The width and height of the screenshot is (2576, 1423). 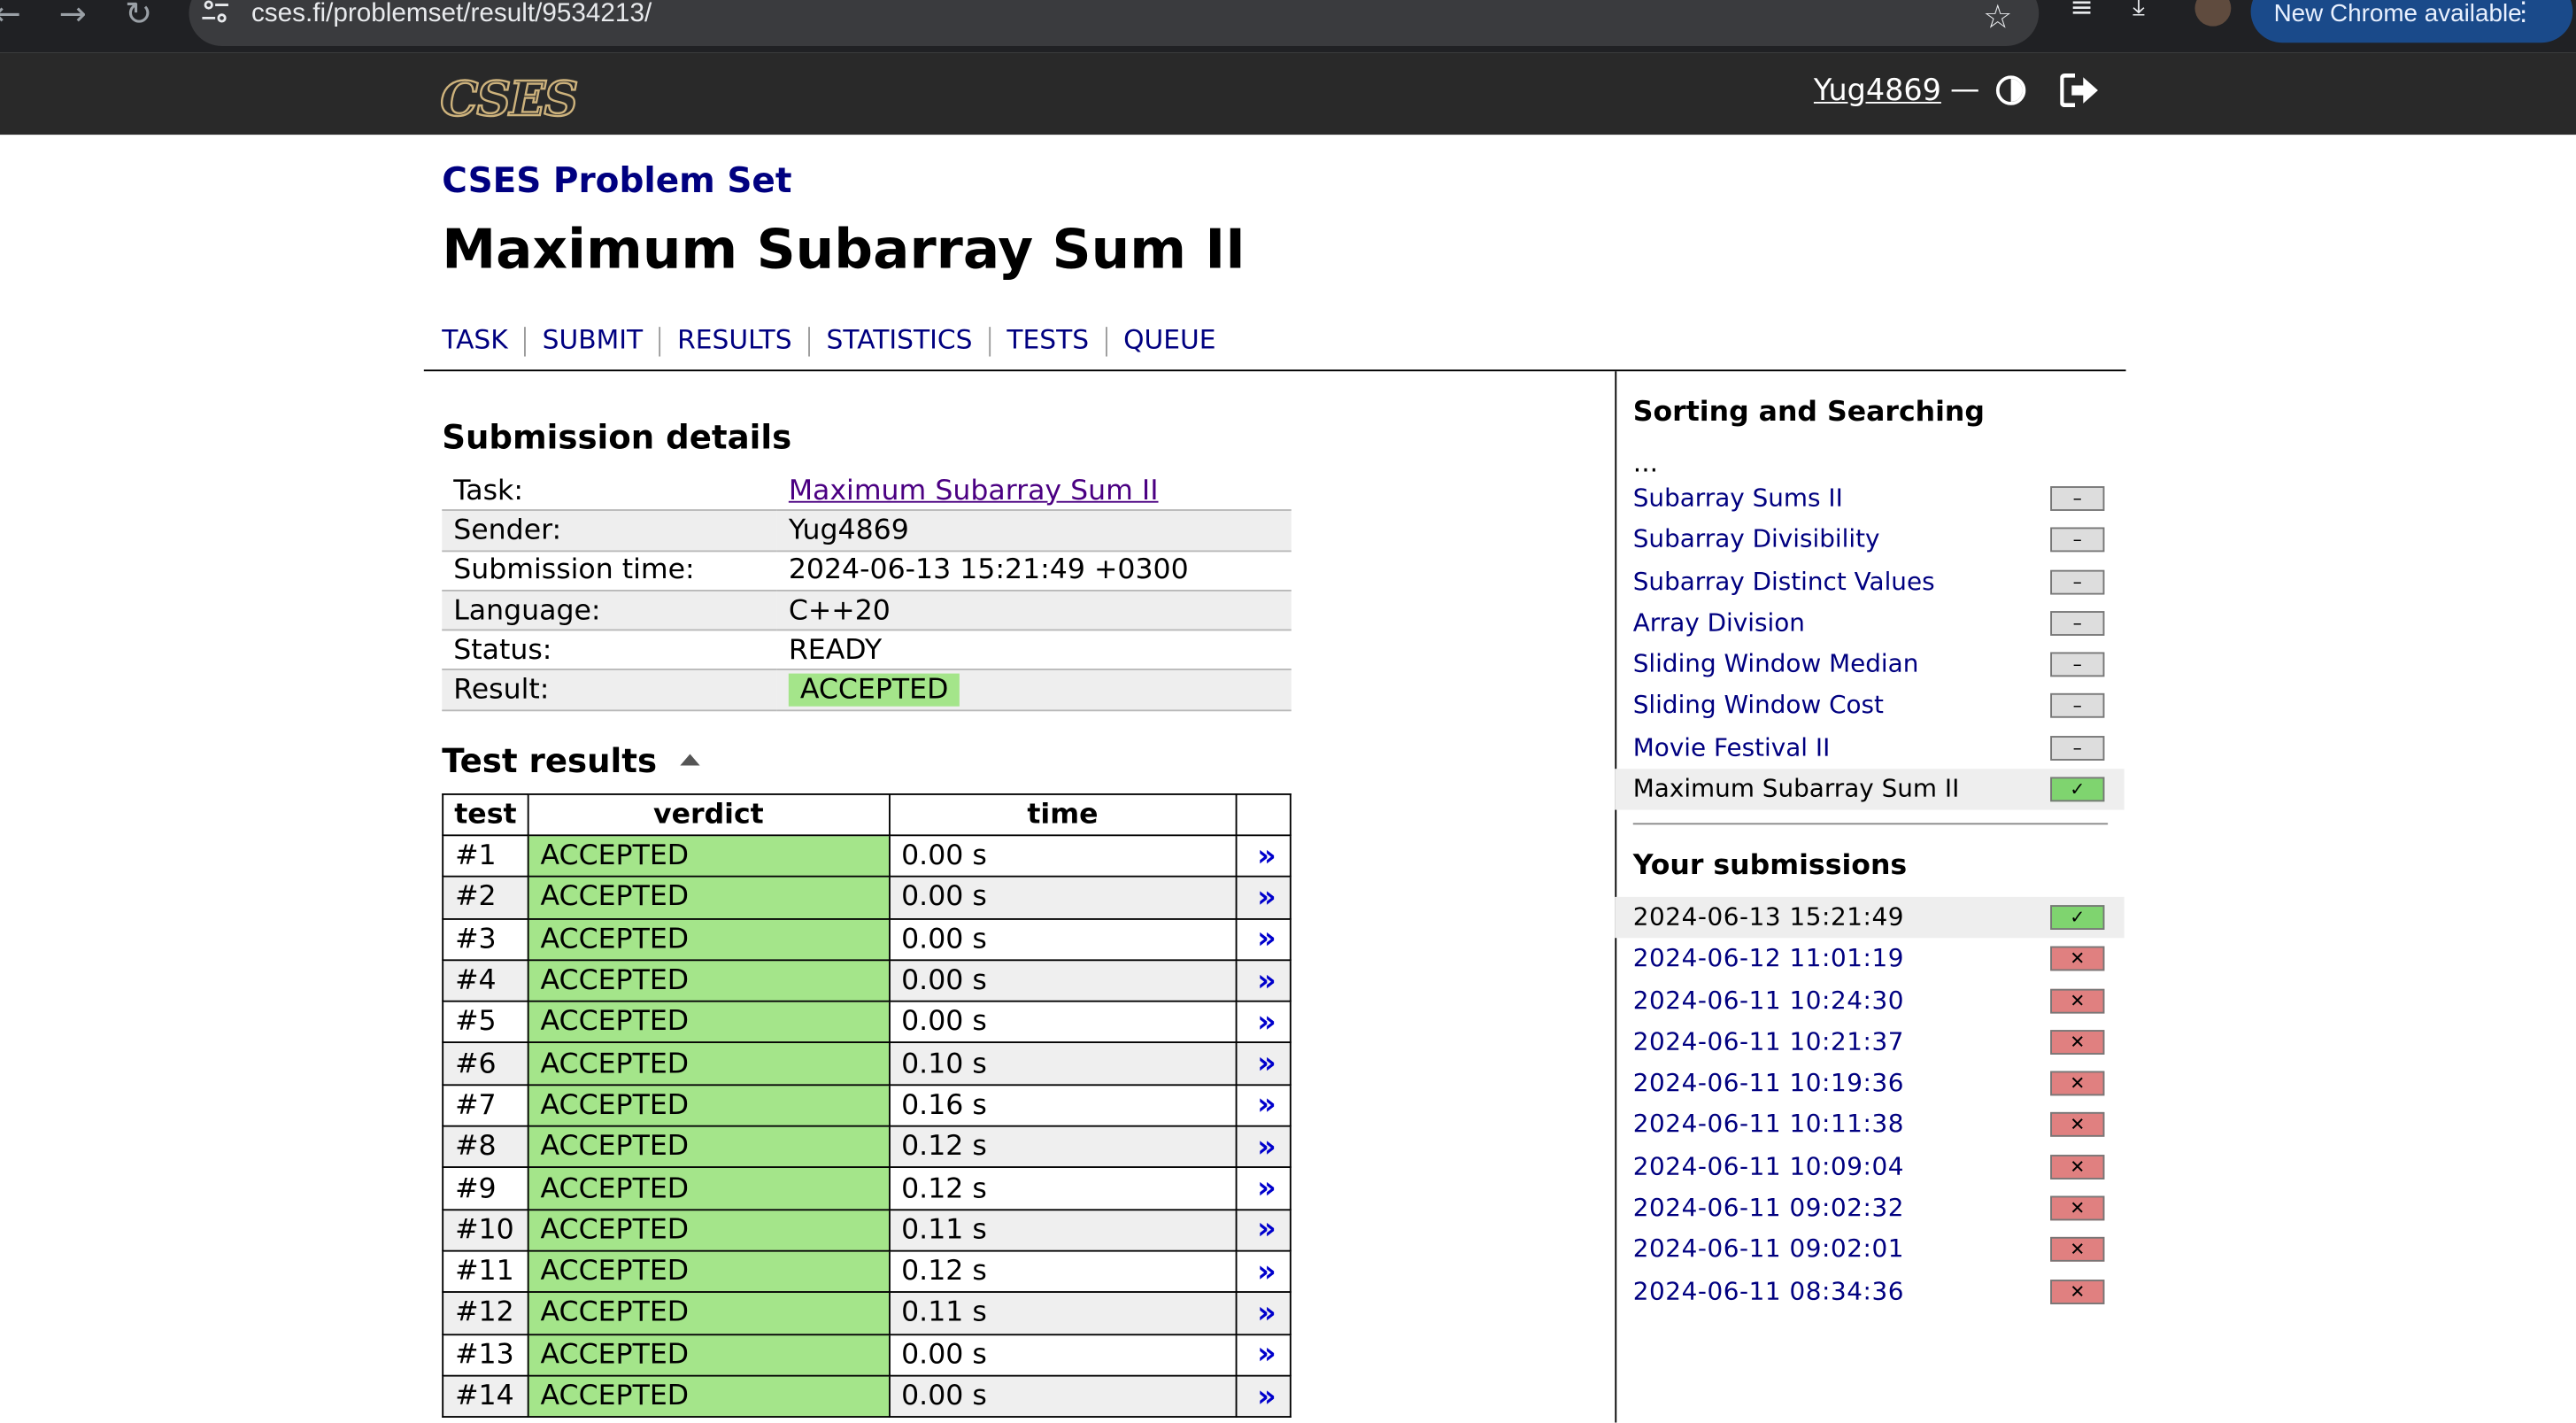 What do you see at coordinates (474, 338) in the screenshot?
I see `nav-task: TASK` at bounding box center [474, 338].